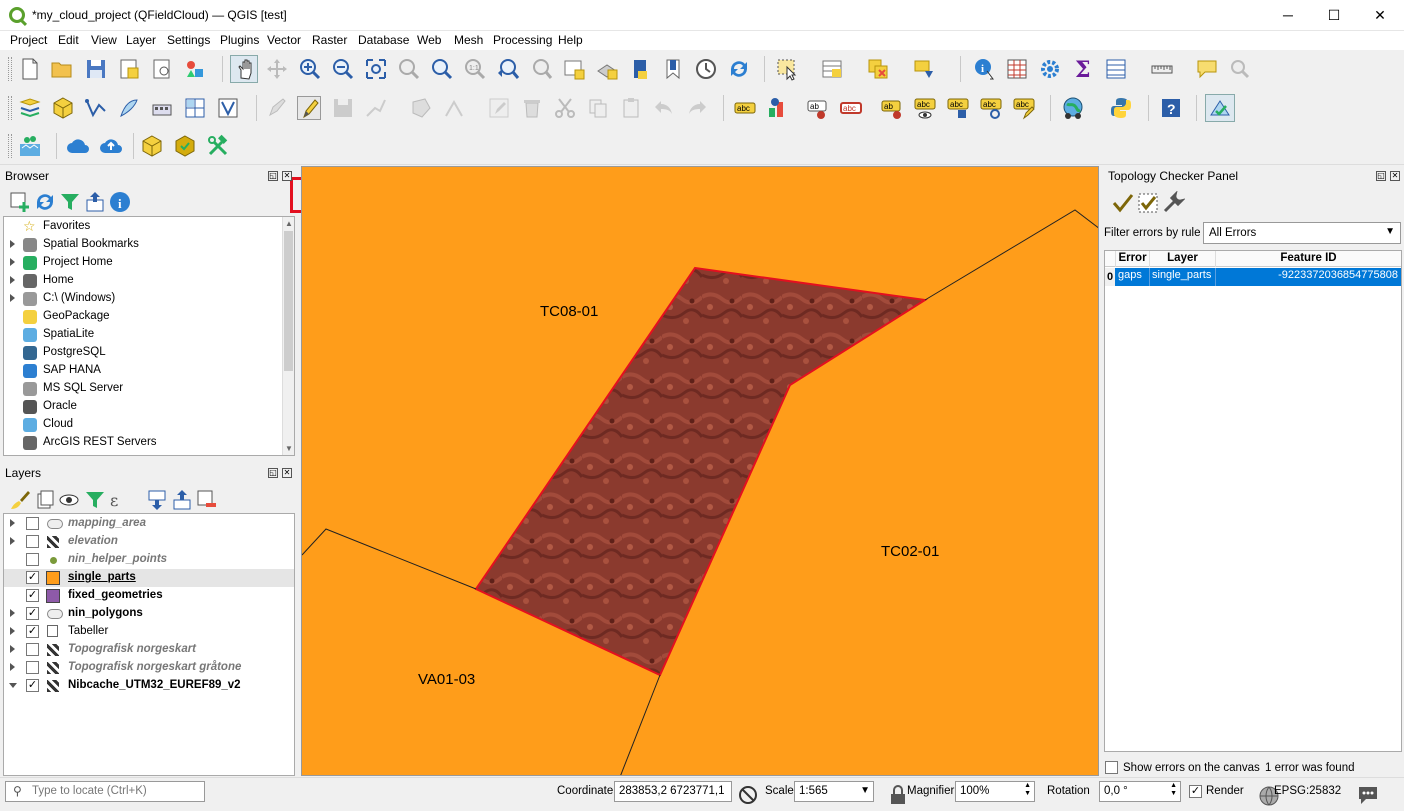  What do you see at coordinates (68, 40) in the screenshot?
I see `menu-edit: Edit` at bounding box center [68, 40].